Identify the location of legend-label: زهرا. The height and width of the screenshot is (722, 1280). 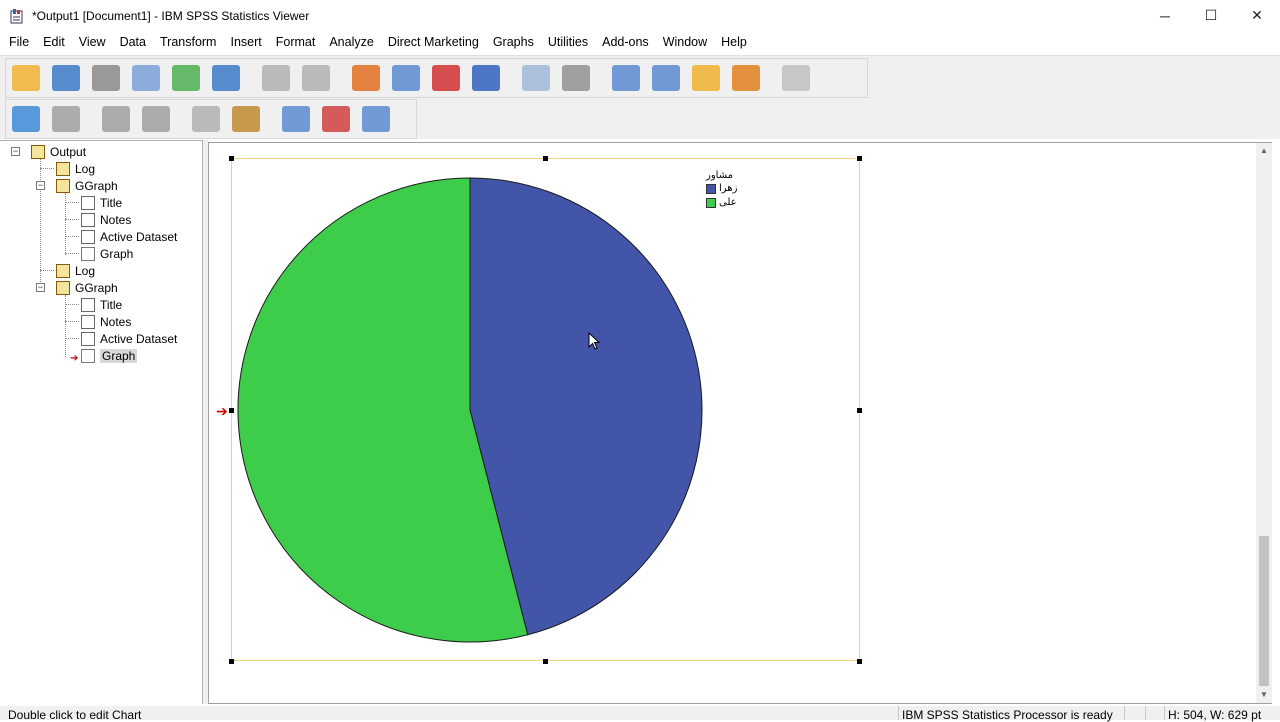
(728, 188).